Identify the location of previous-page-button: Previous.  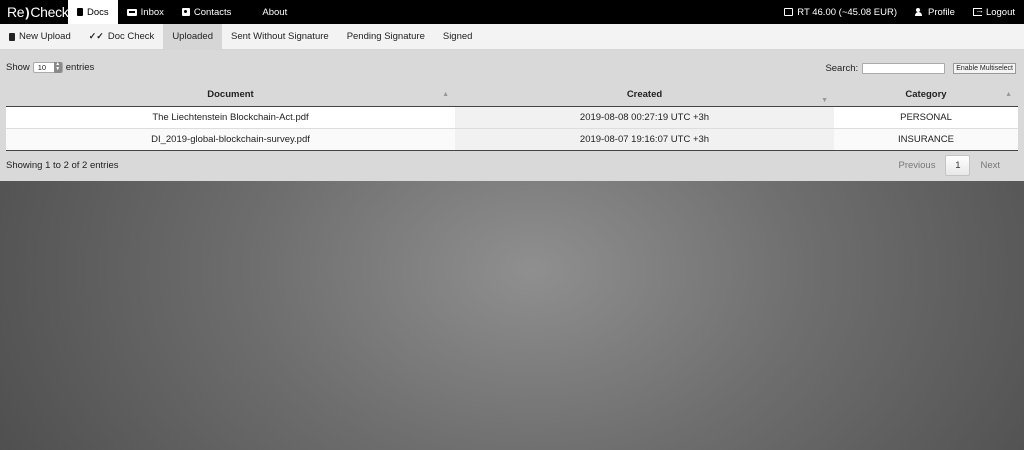
(916, 165).